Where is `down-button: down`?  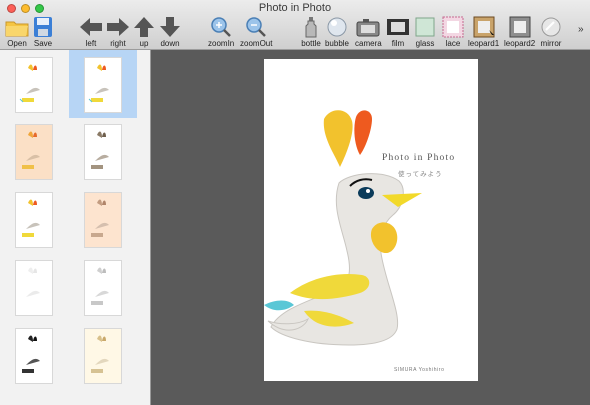
down-button: down is located at coordinates (170, 32).